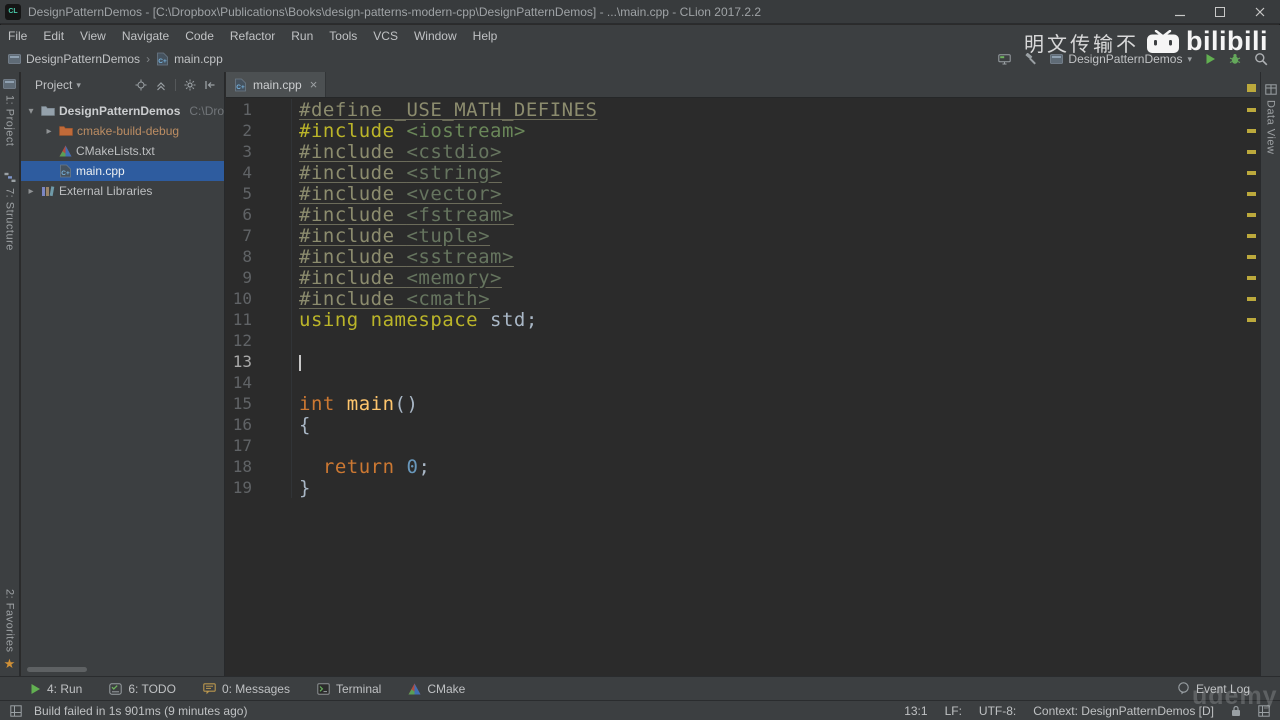 This screenshot has width=1280, height=720. Describe the element at coordinates (122, 191) in the screenshot. I see `tree-item-external-libraries: ▸ External Libraries` at that location.